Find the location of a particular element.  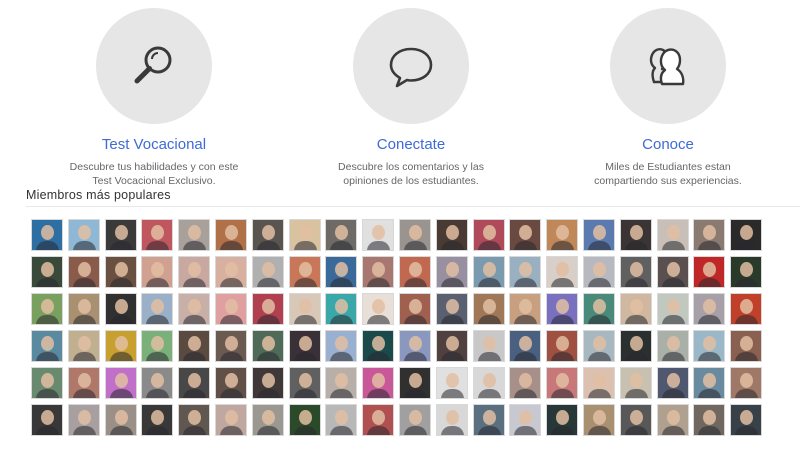

feature-title-conectate: Conectate is located at coordinates (411, 145).